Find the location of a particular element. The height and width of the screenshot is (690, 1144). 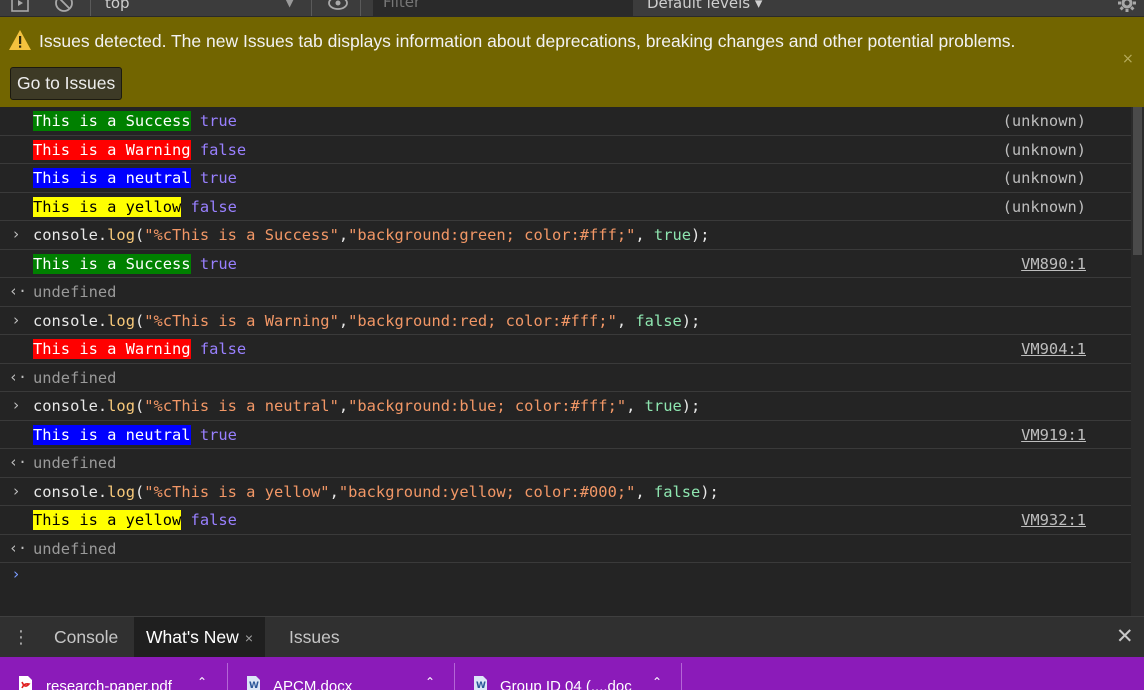

tab-console: Console is located at coordinates (86, 637).